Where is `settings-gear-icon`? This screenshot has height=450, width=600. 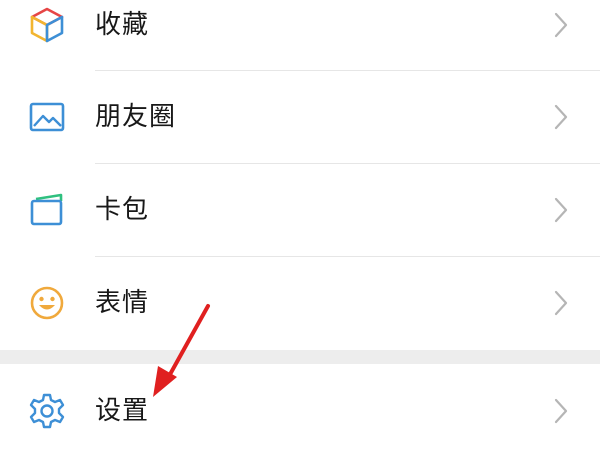 settings-gear-icon is located at coordinates (47, 411).